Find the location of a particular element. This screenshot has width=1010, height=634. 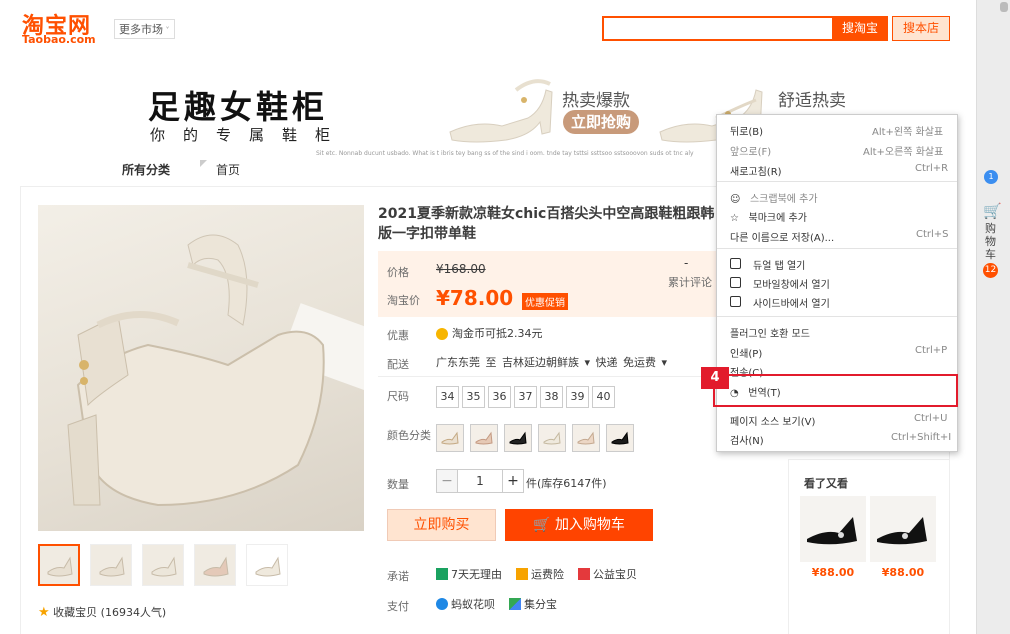

menu-item-forward: 앞으로(F) is located at coordinates (750, 150).